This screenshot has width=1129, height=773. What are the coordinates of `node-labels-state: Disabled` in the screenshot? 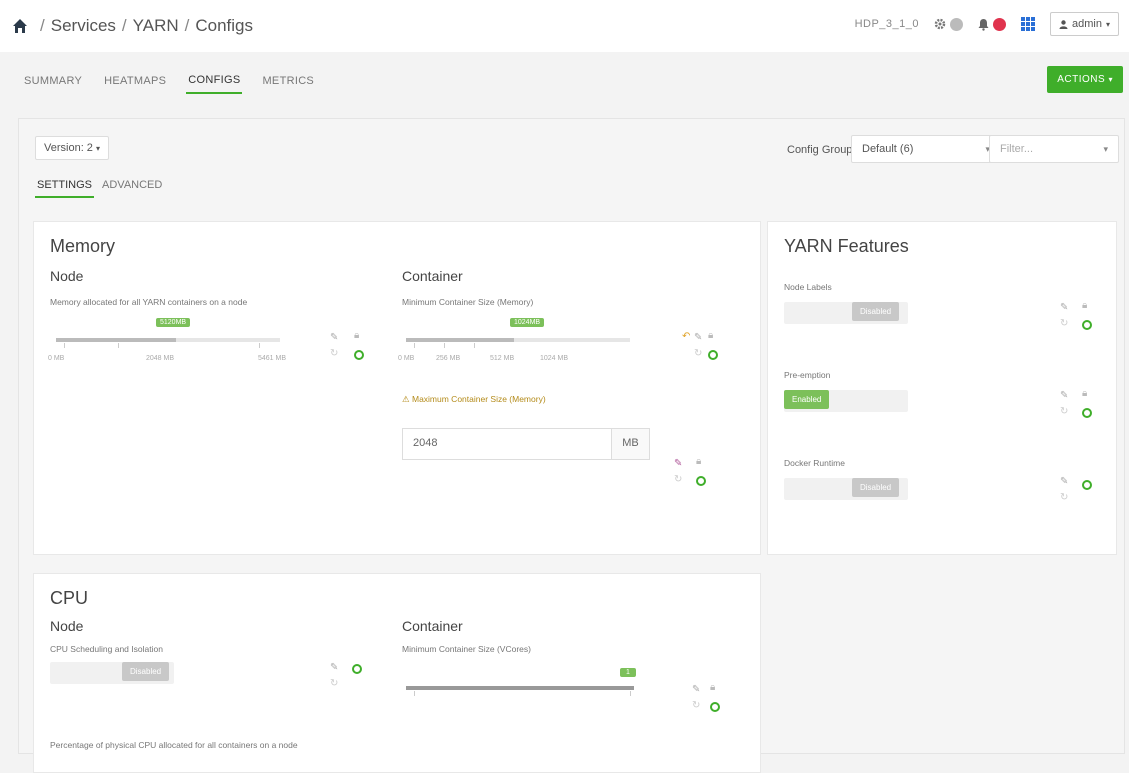 It's located at (876, 311).